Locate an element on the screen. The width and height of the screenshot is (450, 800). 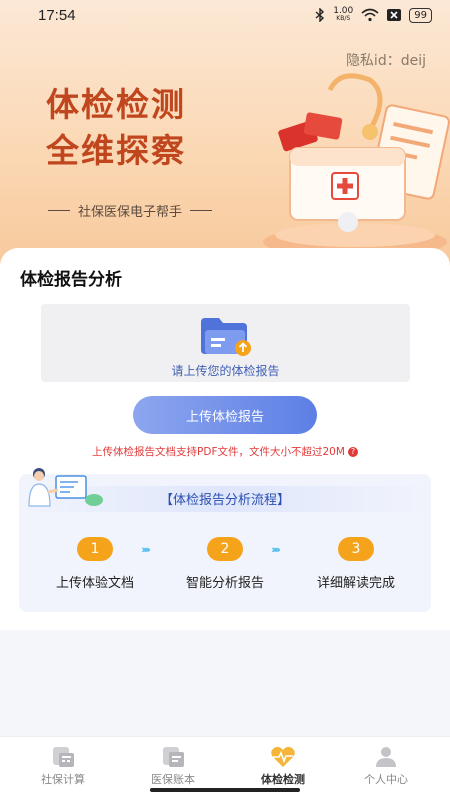
step-3-label: 详细解读完成 is located at coordinates (355, 583).